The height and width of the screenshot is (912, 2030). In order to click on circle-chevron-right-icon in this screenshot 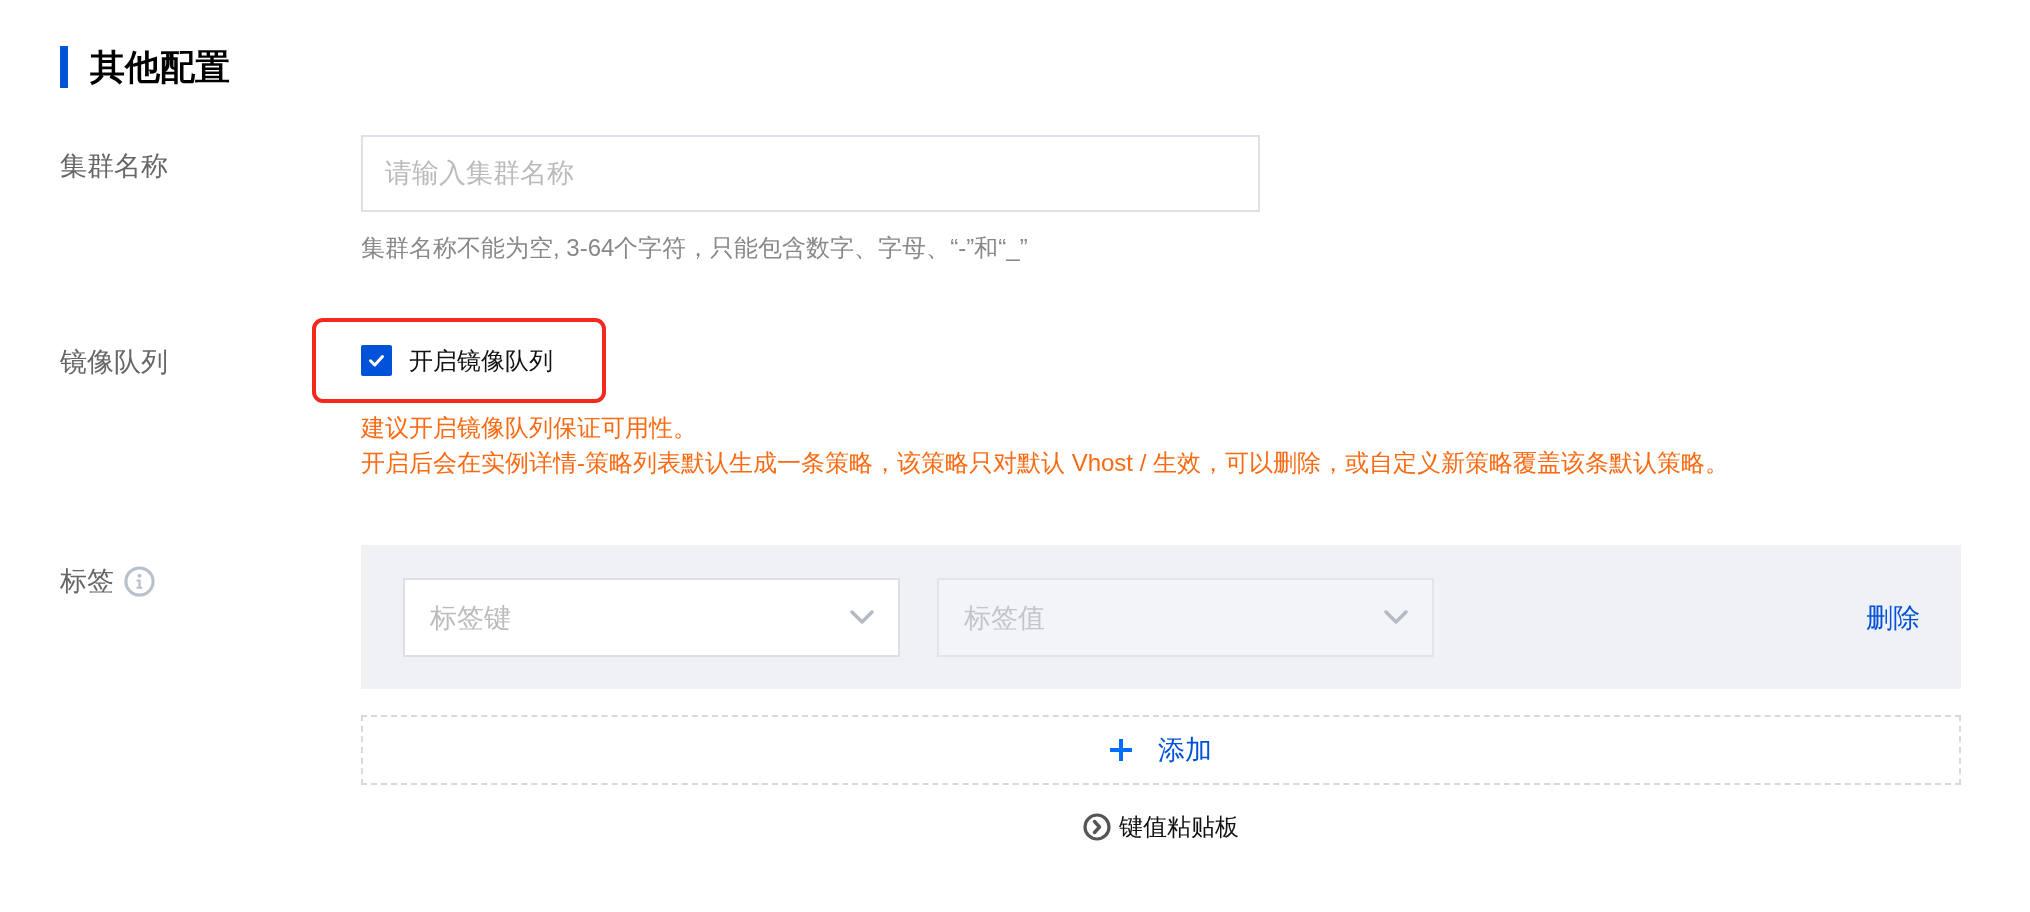, I will do `click(1097, 827)`.